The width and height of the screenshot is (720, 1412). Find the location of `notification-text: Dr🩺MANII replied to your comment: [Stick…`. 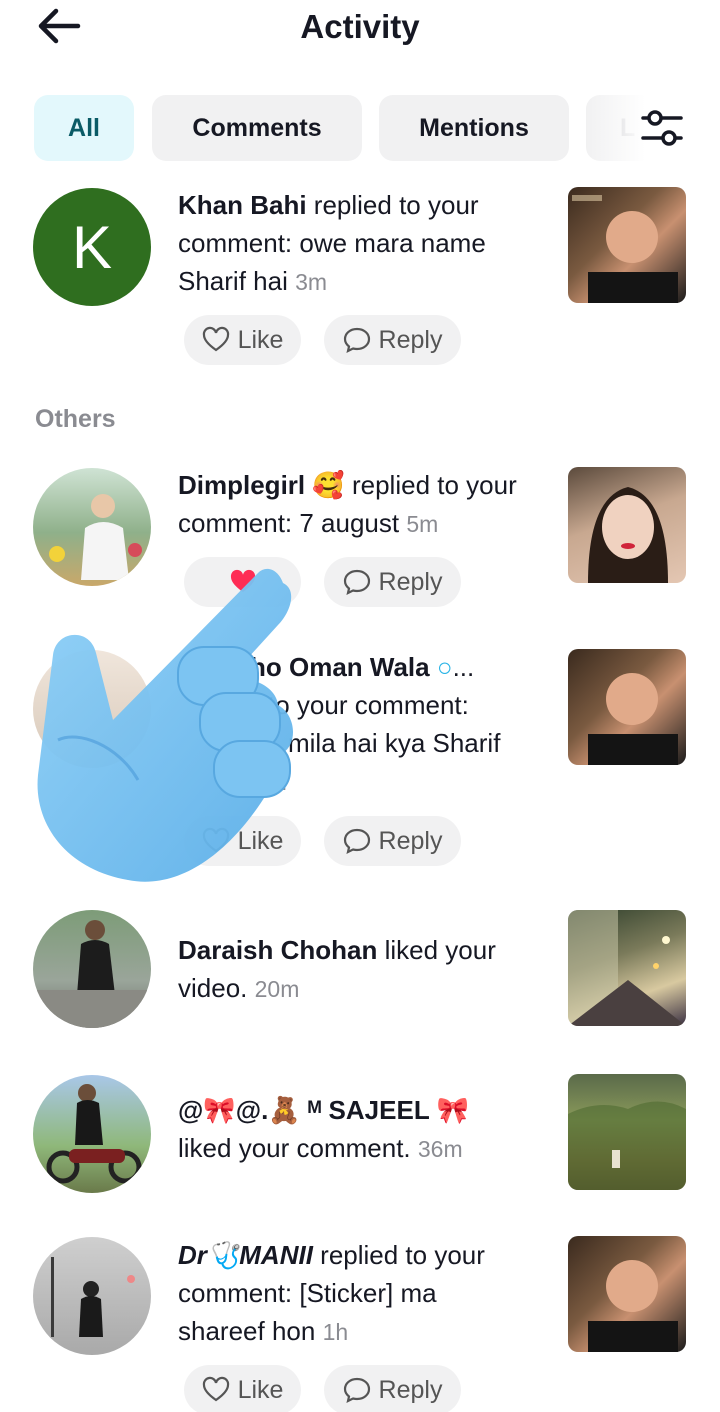

notification-text: Dr🩺MANII replied to your comment: [Stick… is located at coordinates (363, 1293).